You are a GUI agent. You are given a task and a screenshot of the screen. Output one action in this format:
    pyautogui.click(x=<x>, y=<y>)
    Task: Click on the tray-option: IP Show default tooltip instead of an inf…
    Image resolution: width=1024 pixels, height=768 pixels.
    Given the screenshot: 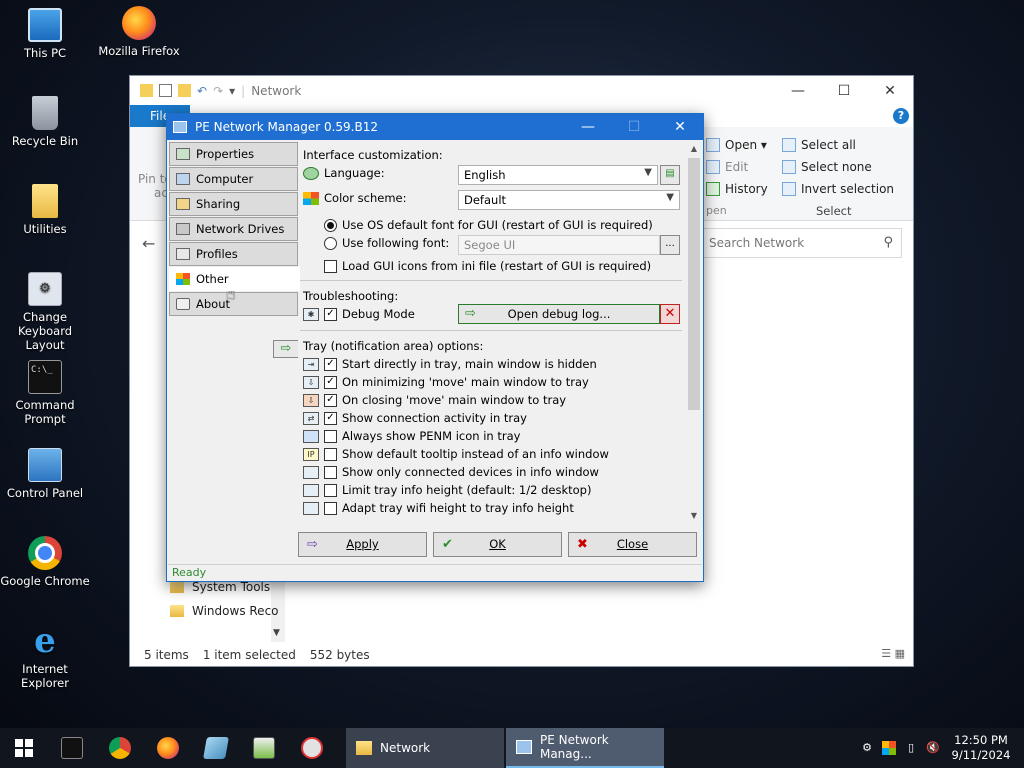 What is the action you would take?
    pyautogui.click(x=456, y=454)
    